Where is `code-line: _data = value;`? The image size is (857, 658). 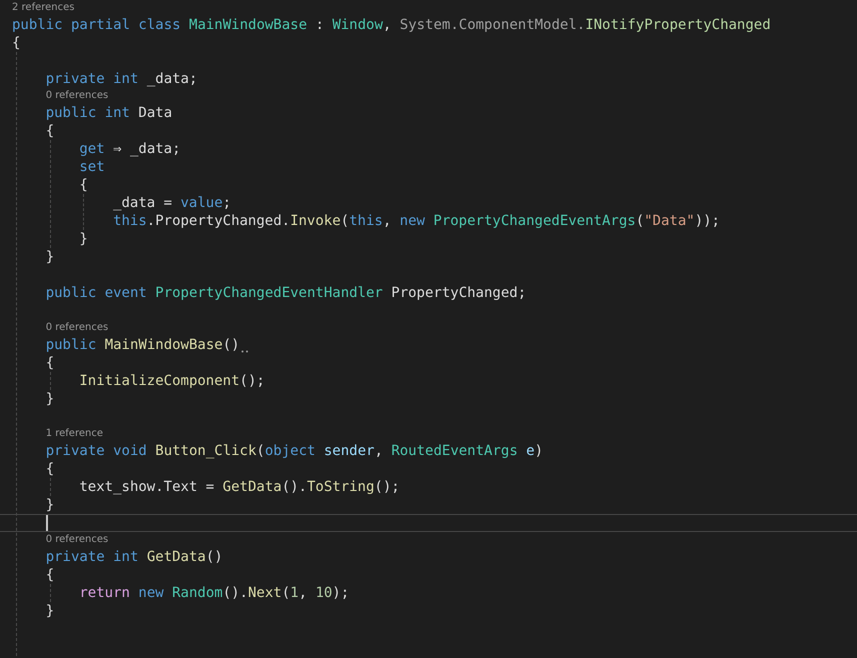
code-line: _data = value; is located at coordinates (172, 203).